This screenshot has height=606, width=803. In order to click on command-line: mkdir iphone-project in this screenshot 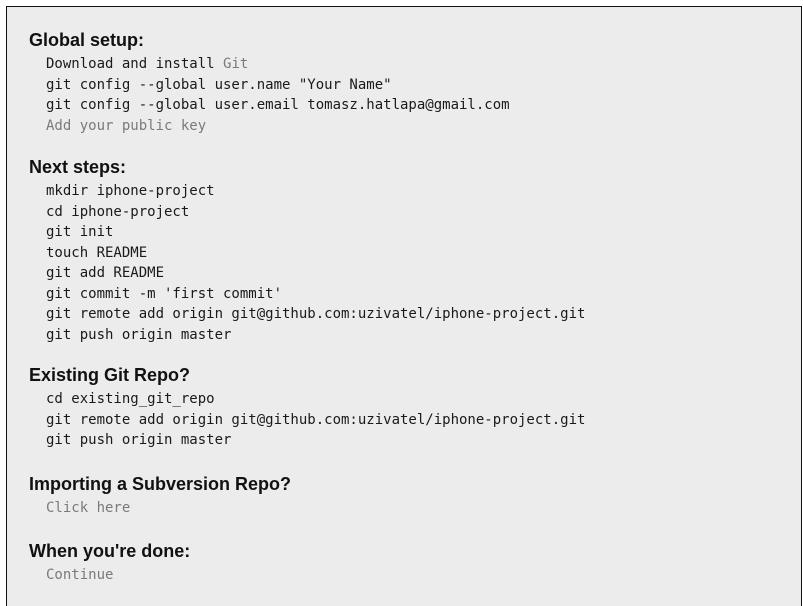, I will do `click(130, 191)`.